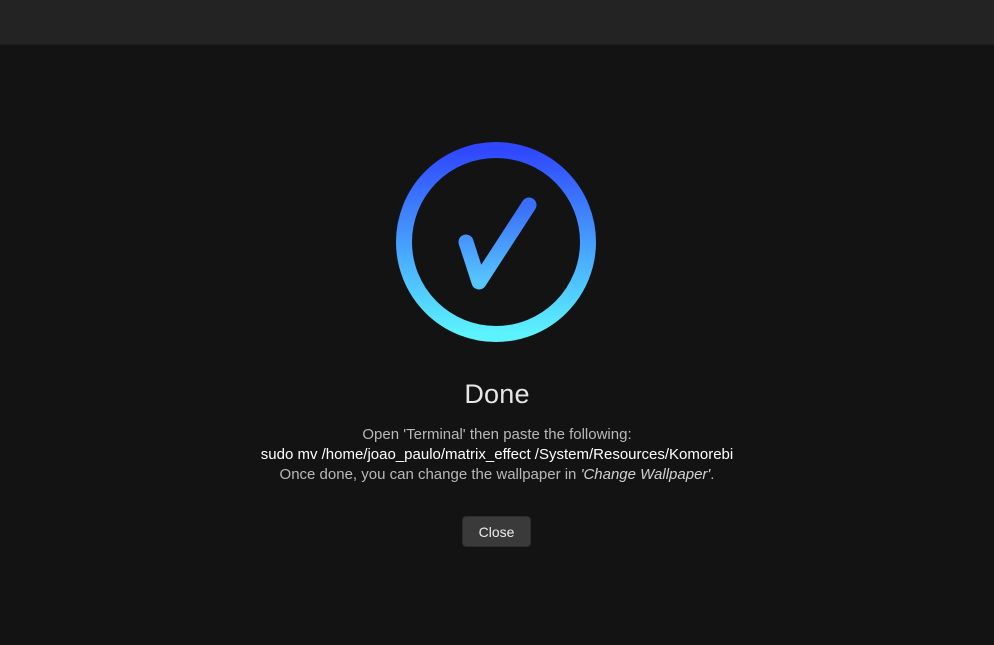 Image resolution: width=994 pixels, height=645 pixels. Describe the element at coordinates (712, 474) in the screenshot. I see `followup-suffix: .` at that location.